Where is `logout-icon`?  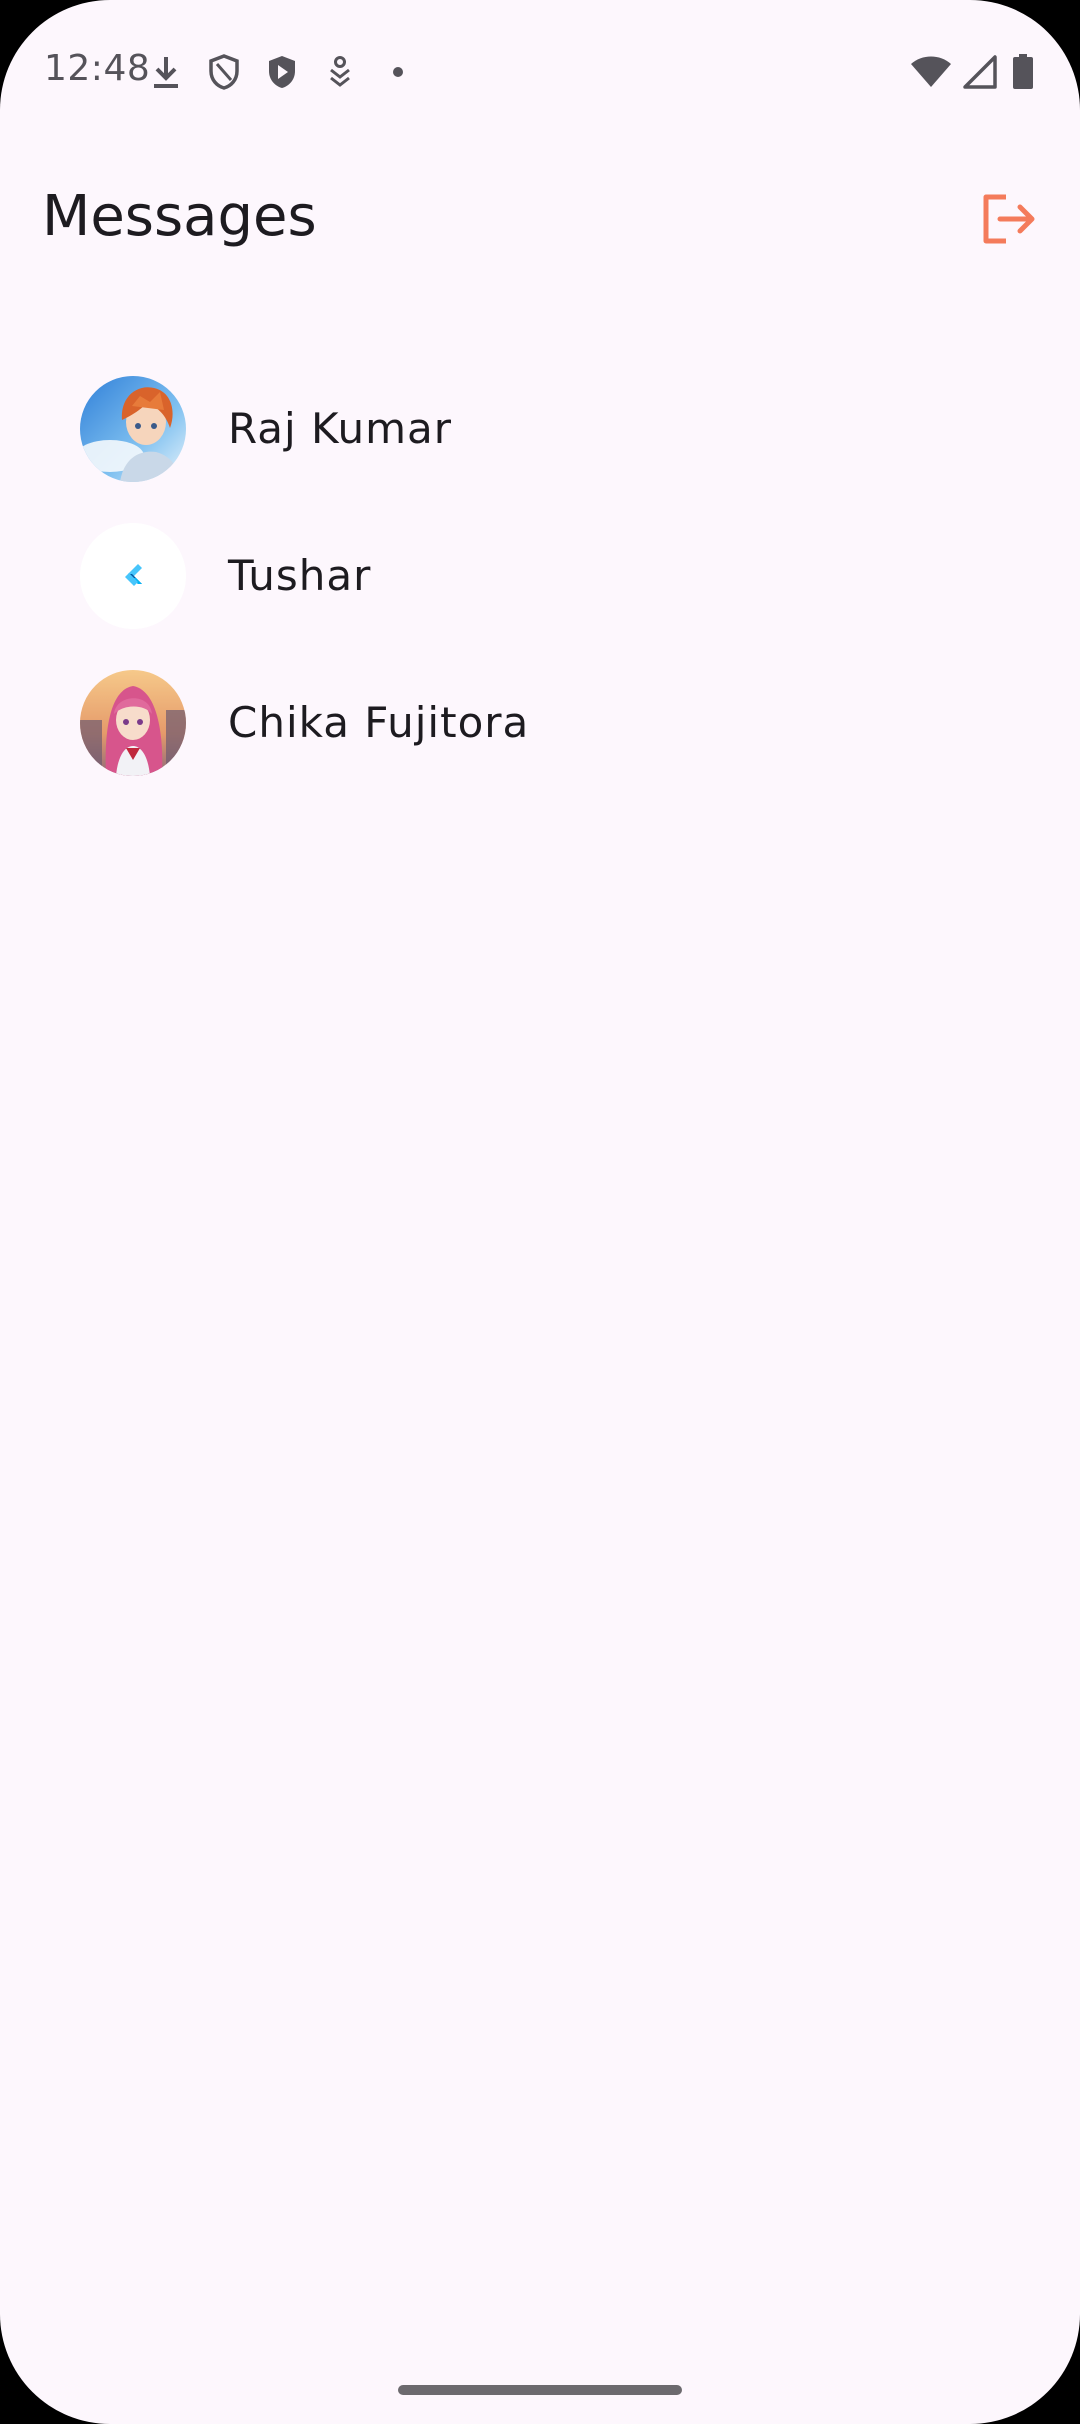 logout-icon is located at coordinates (1008, 220).